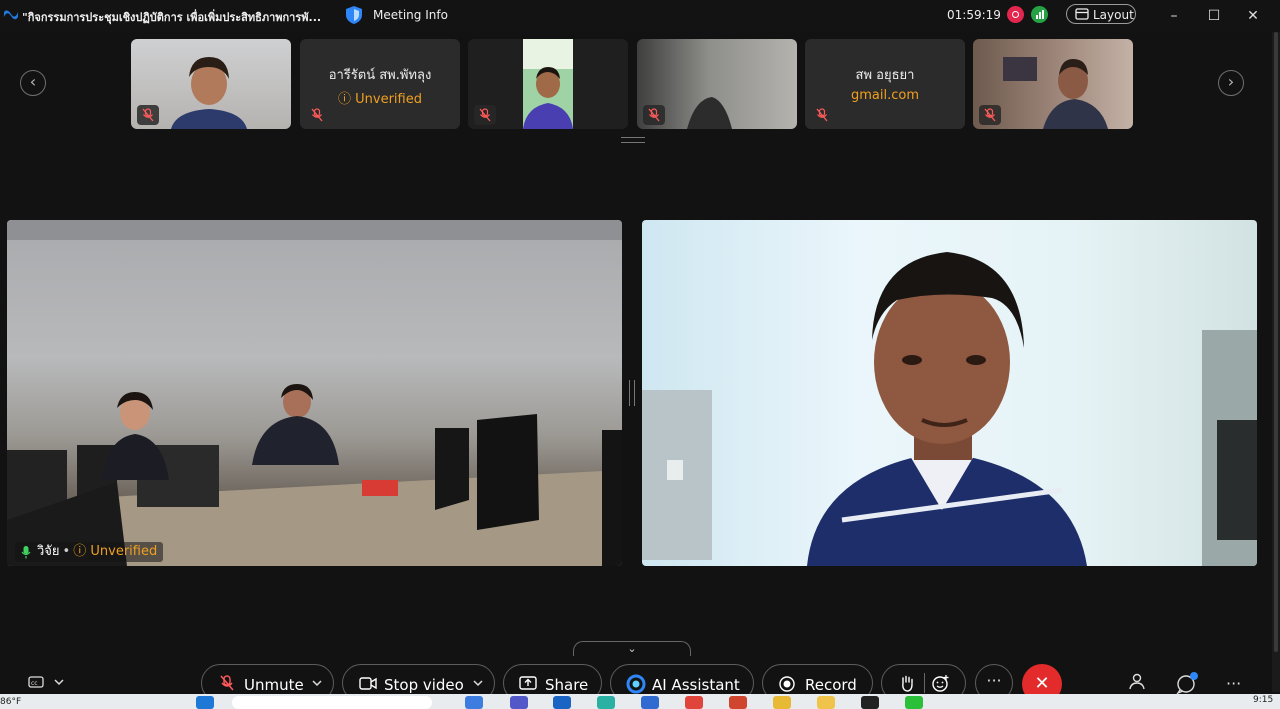  Describe the element at coordinates (33, 83) in the screenshot. I see `strip-prev-icon: ‹` at that location.